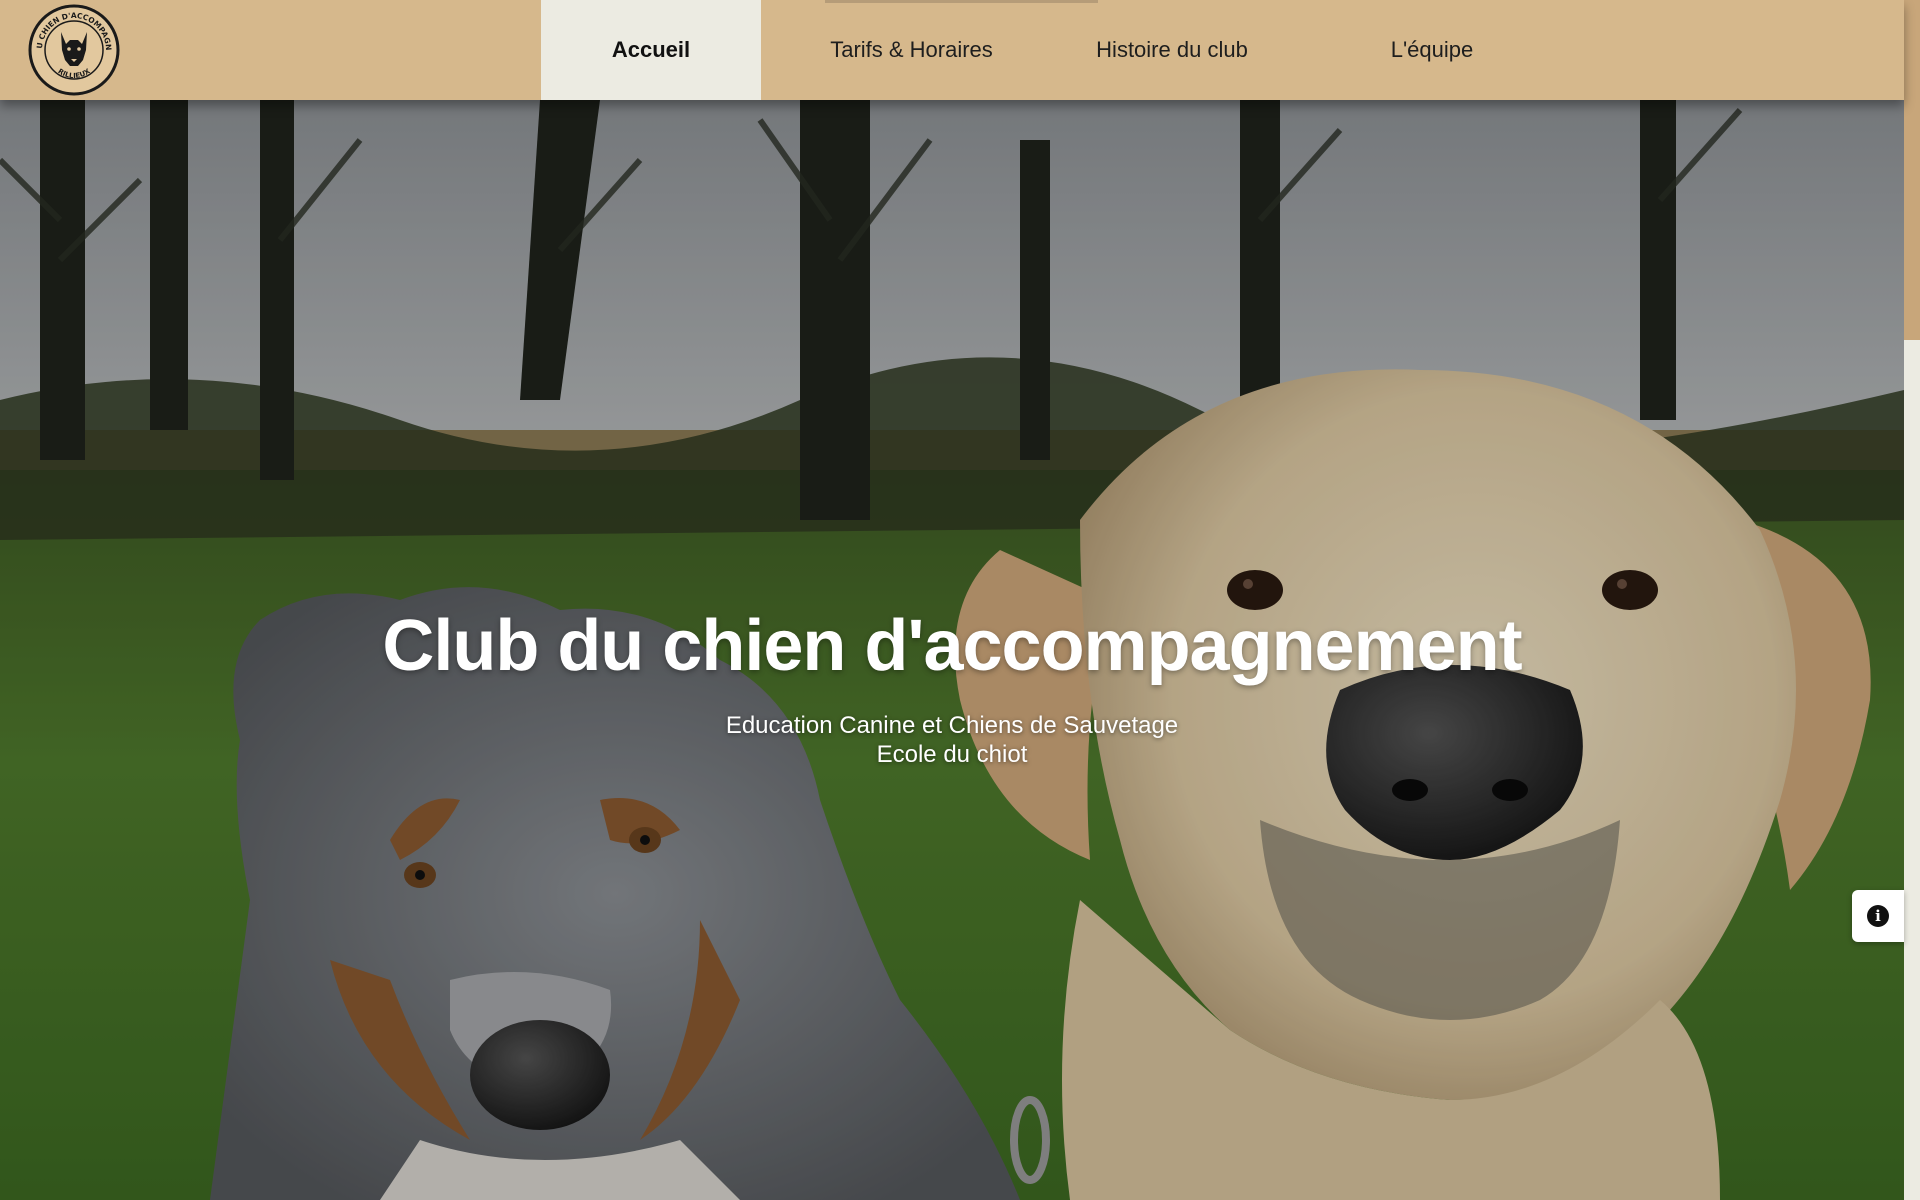  Describe the element at coordinates (1912, 600) in the screenshot. I see `page-scrollbar` at that location.